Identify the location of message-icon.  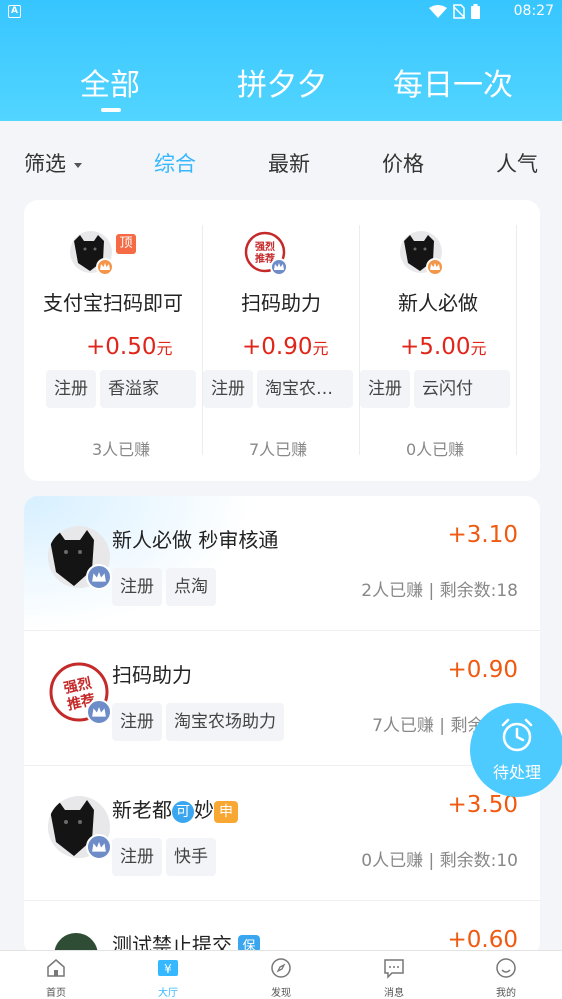
(394, 969).